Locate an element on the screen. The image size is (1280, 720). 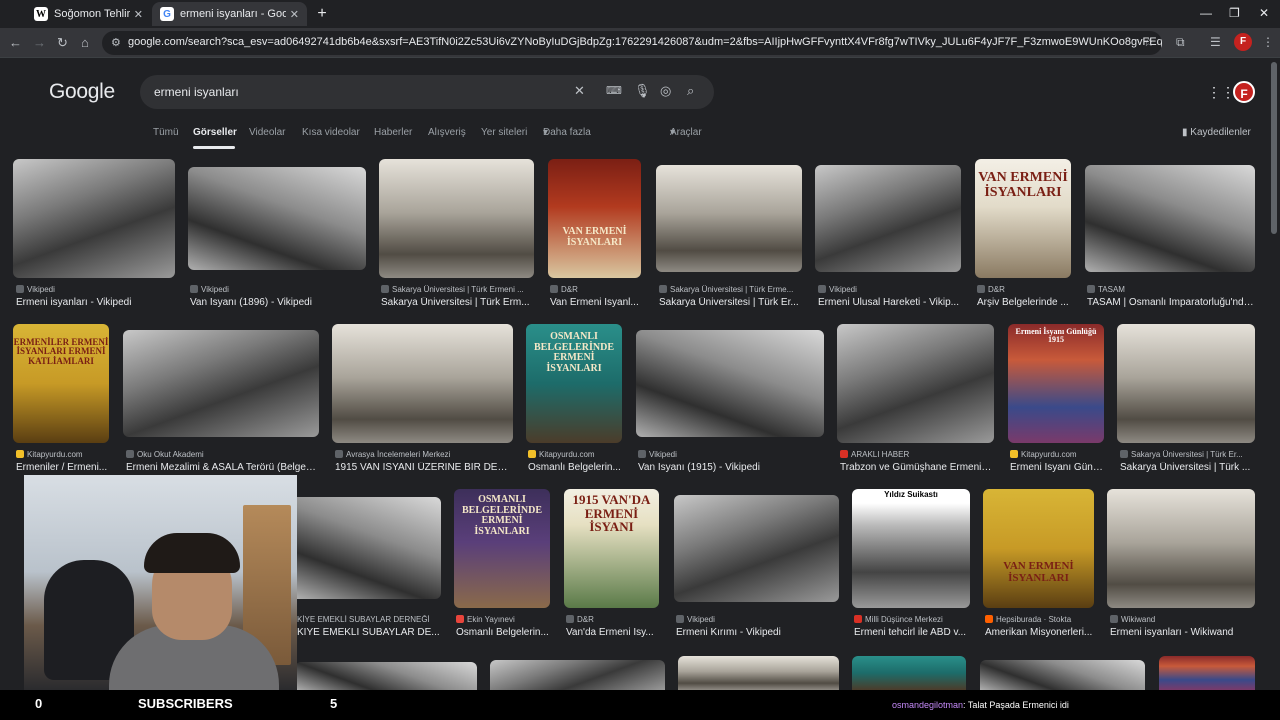
google-account-avatar: F is located at coordinates (1244, 92).